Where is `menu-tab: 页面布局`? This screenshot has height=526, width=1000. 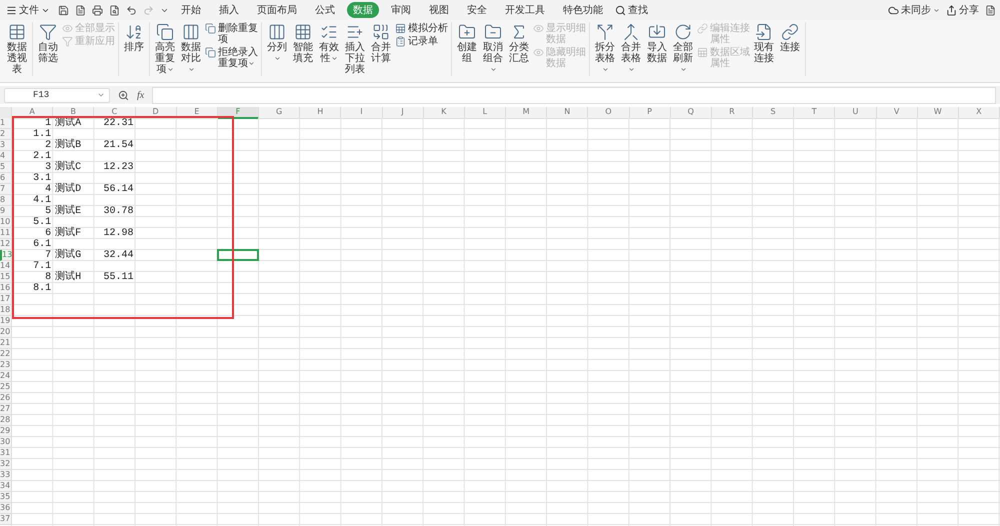 menu-tab: 页面布局 is located at coordinates (277, 10).